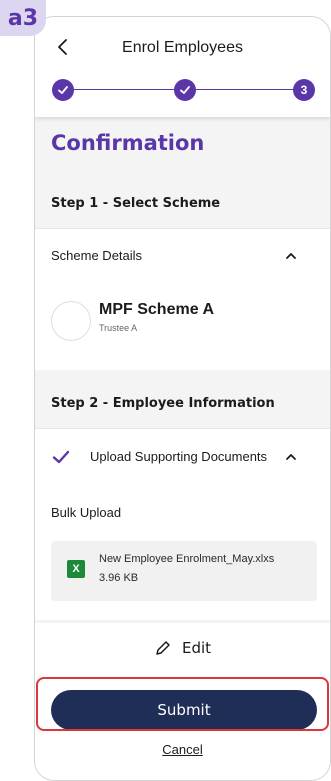 Image resolution: width=331 pixels, height=781 pixels. What do you see at coordinates (63, 90) in the screenshot?
I see `step-1-complete-icon` at bounding box center [63, 90].